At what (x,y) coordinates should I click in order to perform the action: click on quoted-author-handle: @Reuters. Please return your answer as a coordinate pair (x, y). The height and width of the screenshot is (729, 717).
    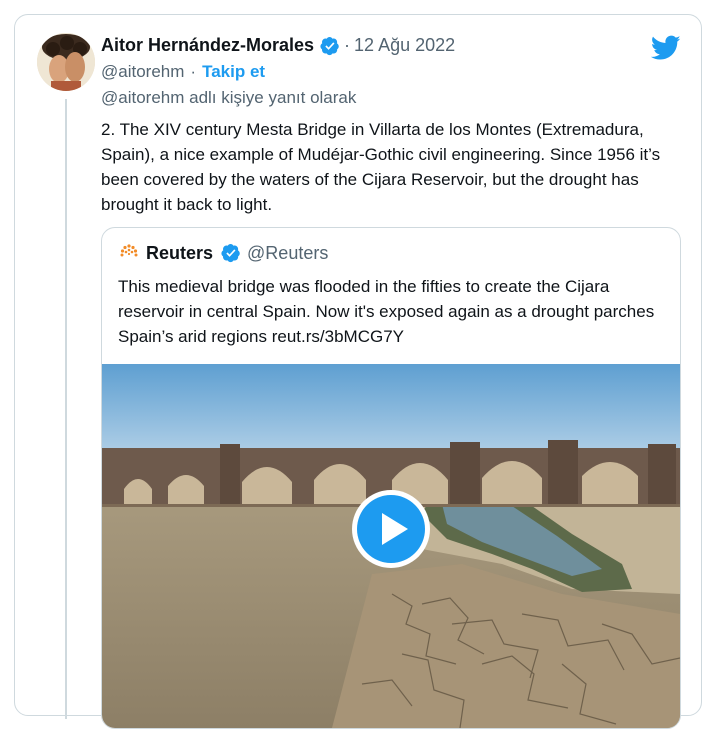
    Looking at the image, I should click on (287, 253).